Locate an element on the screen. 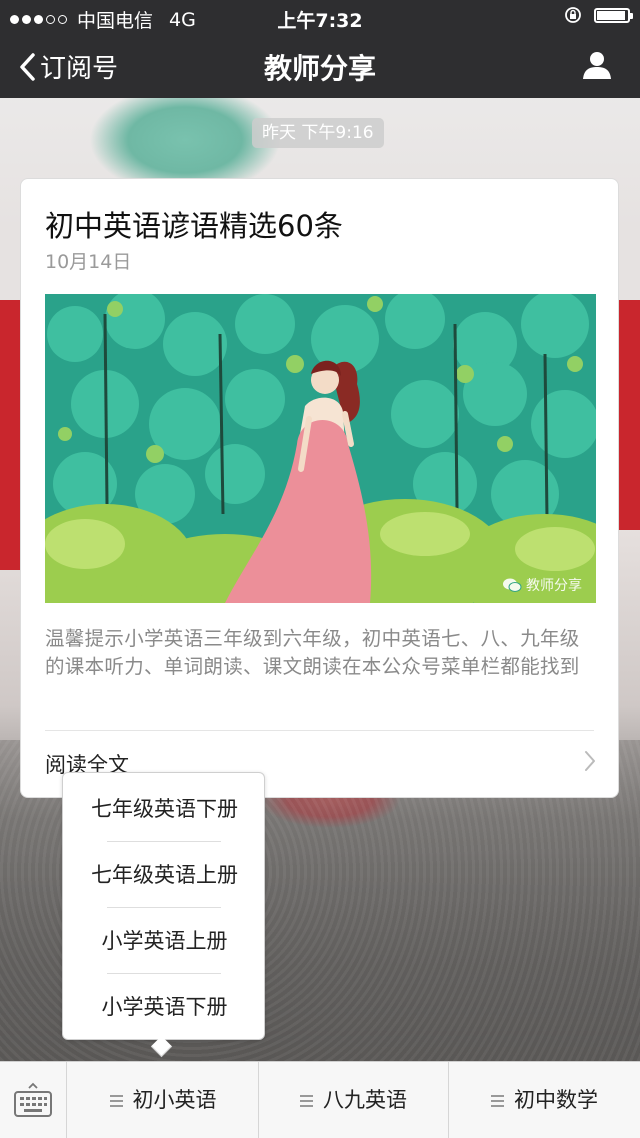 This screenshot has height=1138, width=640. status-bar: 中国电信 4G 上午7:32 is located at coordinates (320, 17).